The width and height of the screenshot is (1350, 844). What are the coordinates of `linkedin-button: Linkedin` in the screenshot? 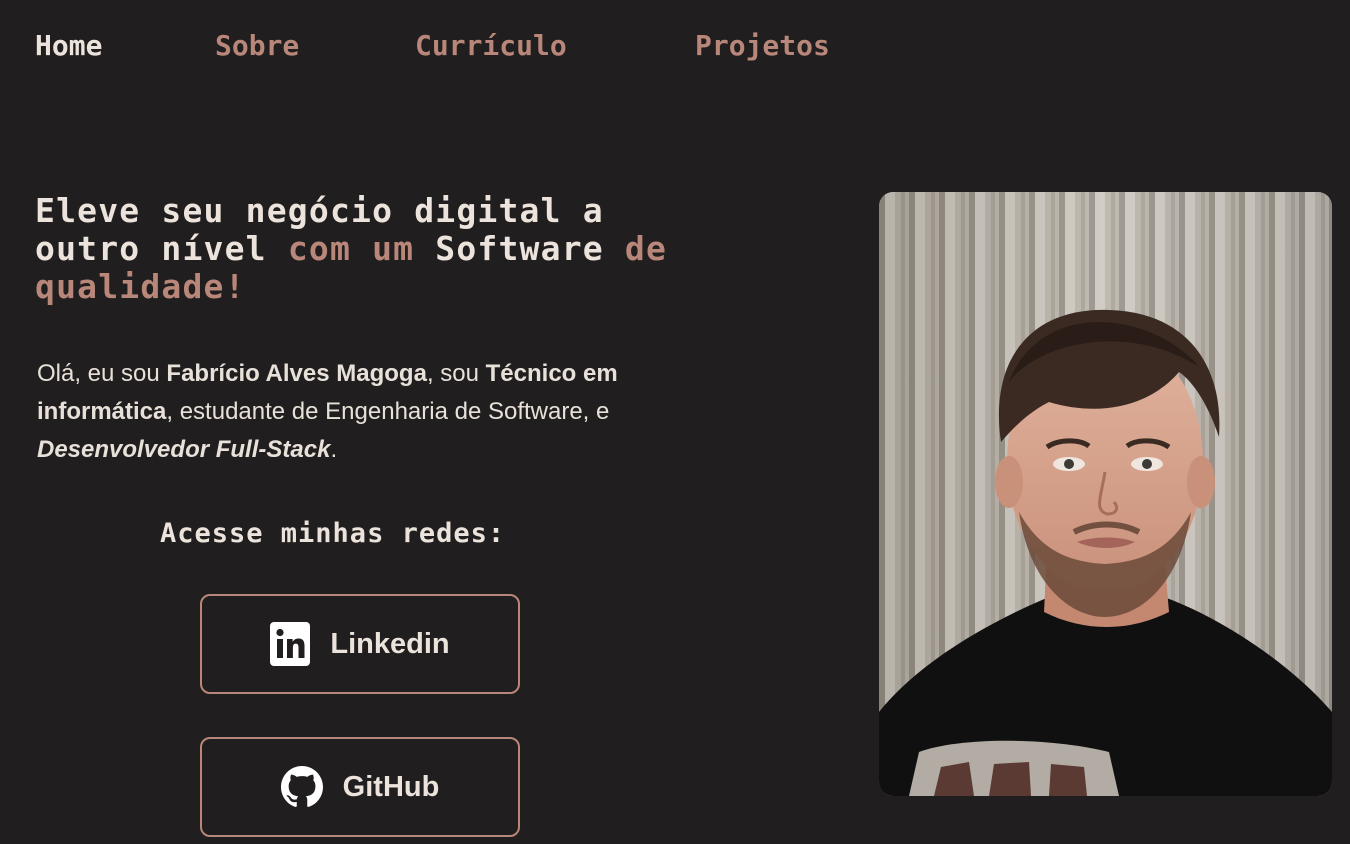 It's located at (360, 644).